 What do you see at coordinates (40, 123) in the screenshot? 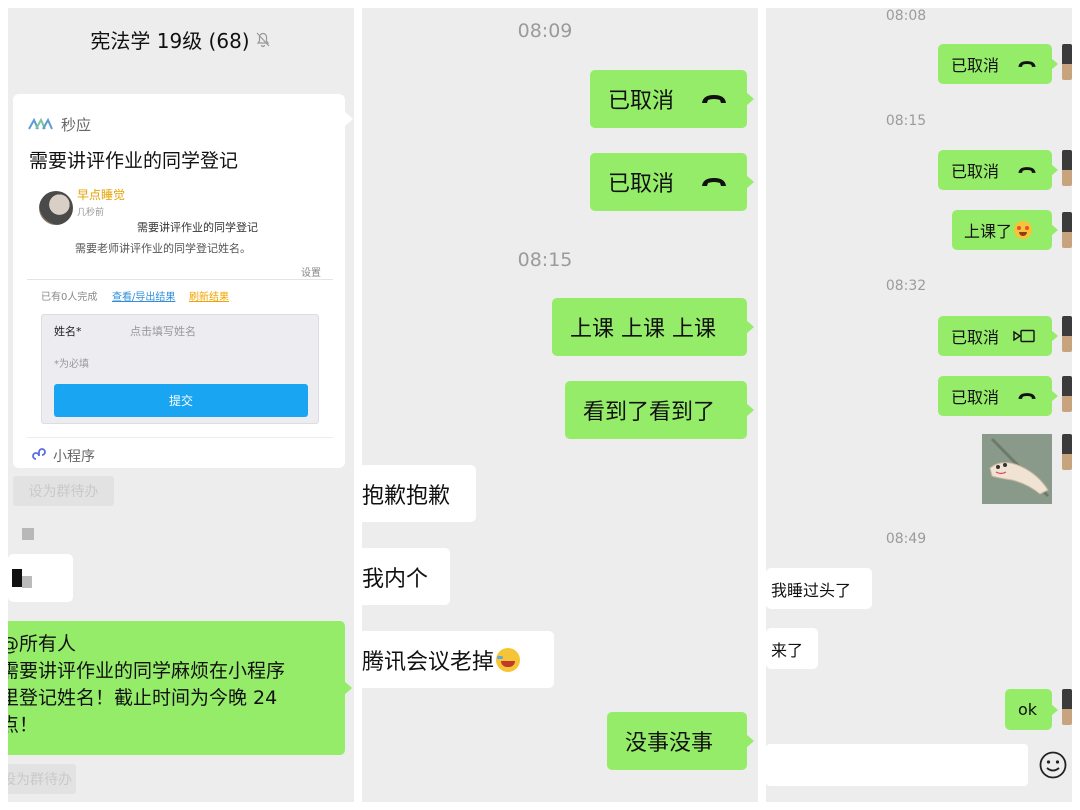
I see `miaoying-logo-icon` at bounding box center [40, 123].